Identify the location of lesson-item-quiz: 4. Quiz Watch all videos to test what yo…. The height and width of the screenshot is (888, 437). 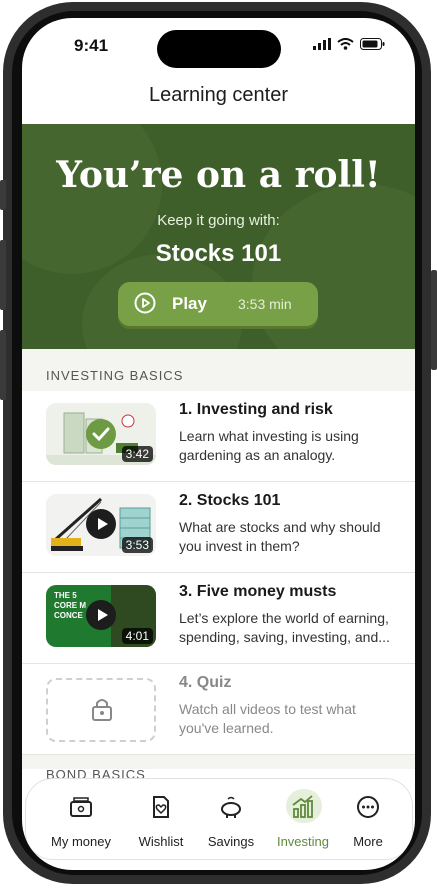
(218, 709).